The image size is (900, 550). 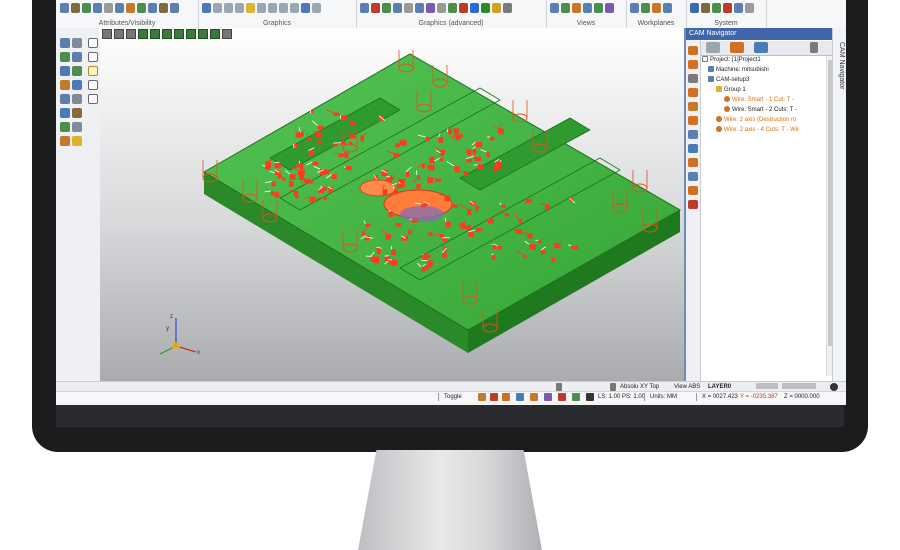 I want to click on tree-node-operation: Wire: Smart - 1 Cut: T -, so click(x=759, y=100).